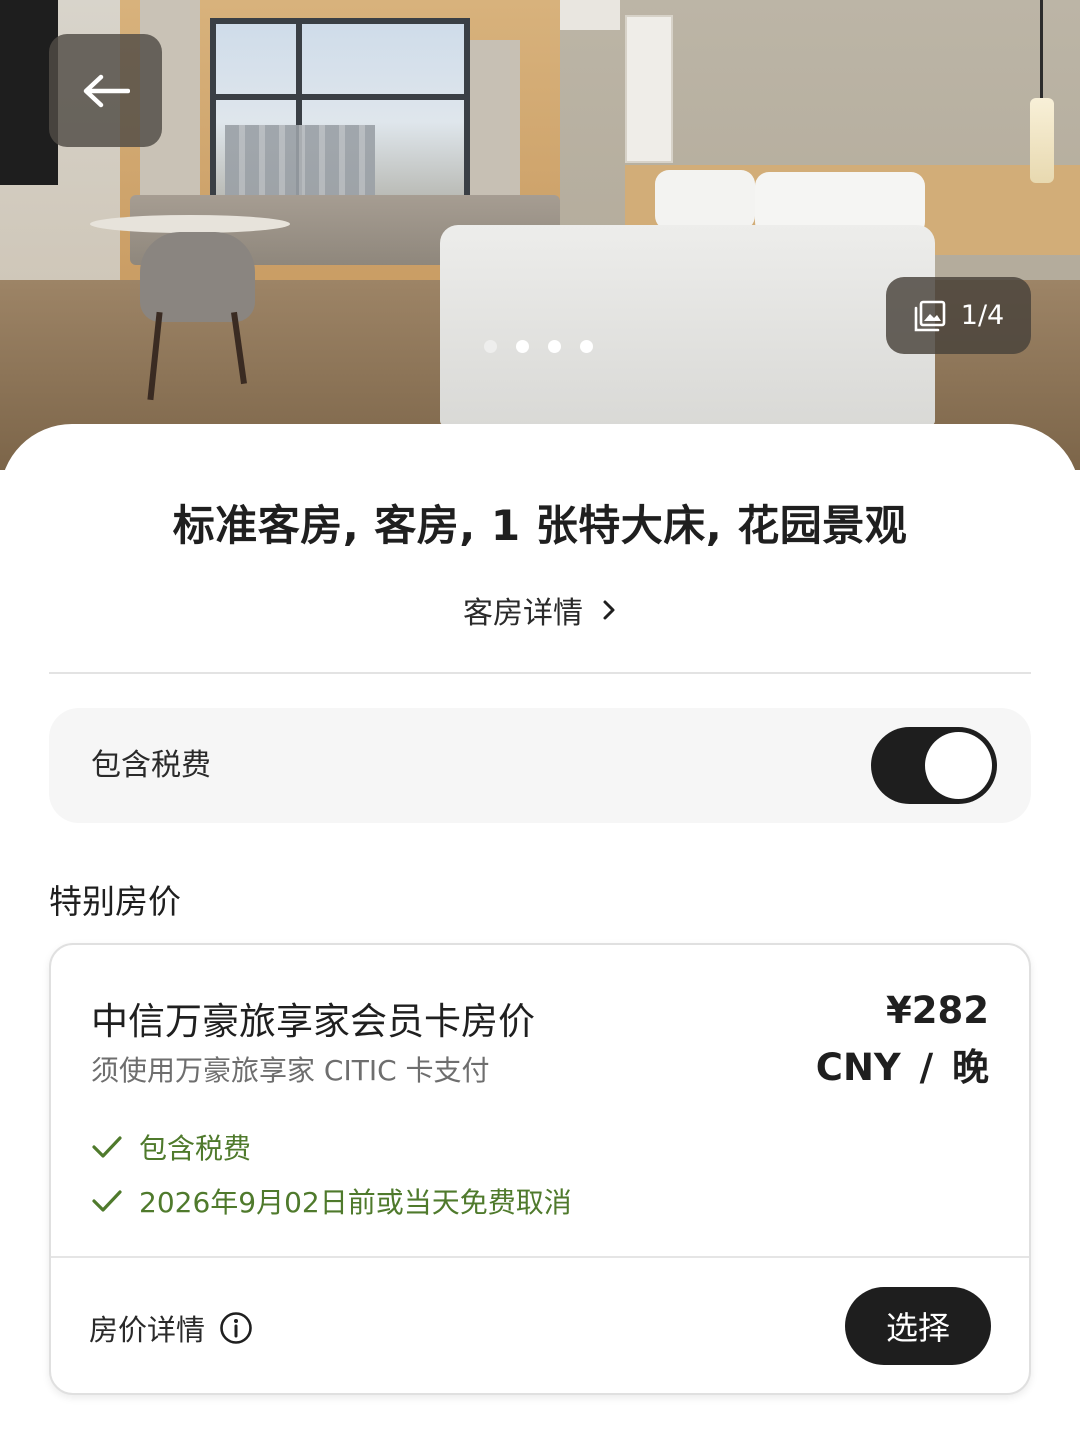  What do you see at coordinates (540, 765) in the screenshot?
I see `tax-toggle-row: 包含税费` at bounding box center [540, 765].